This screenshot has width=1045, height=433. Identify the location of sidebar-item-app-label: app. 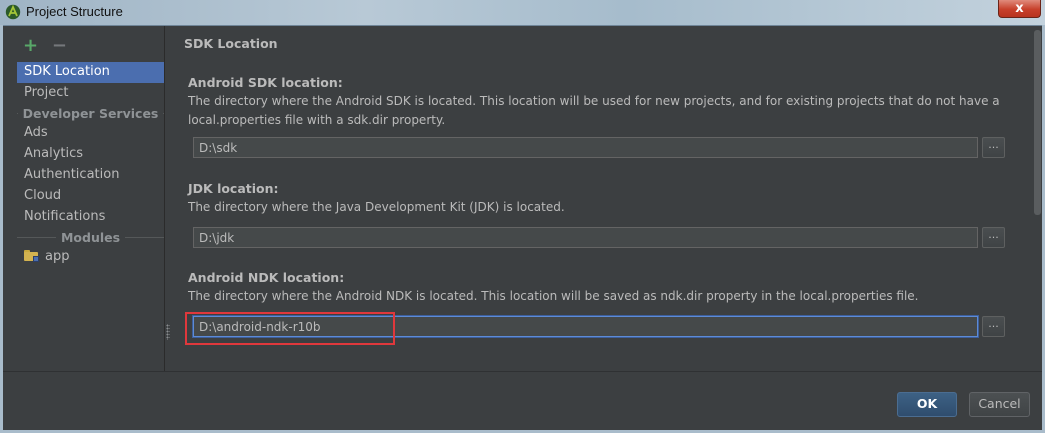
(57, 256).